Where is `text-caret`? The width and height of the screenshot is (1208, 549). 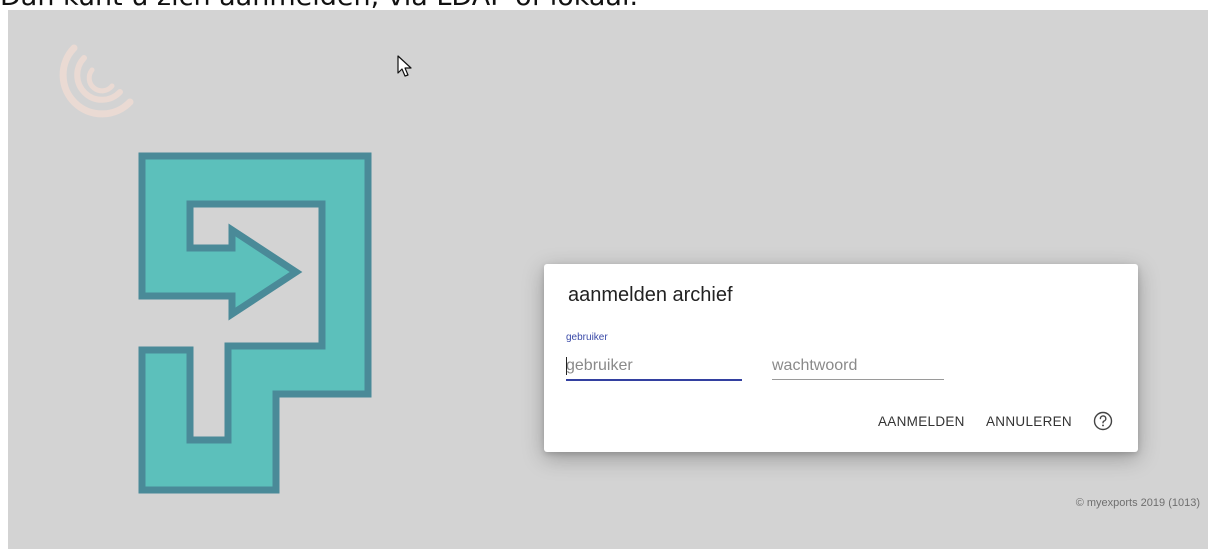
text-caret is located at coordinates (566, 366).